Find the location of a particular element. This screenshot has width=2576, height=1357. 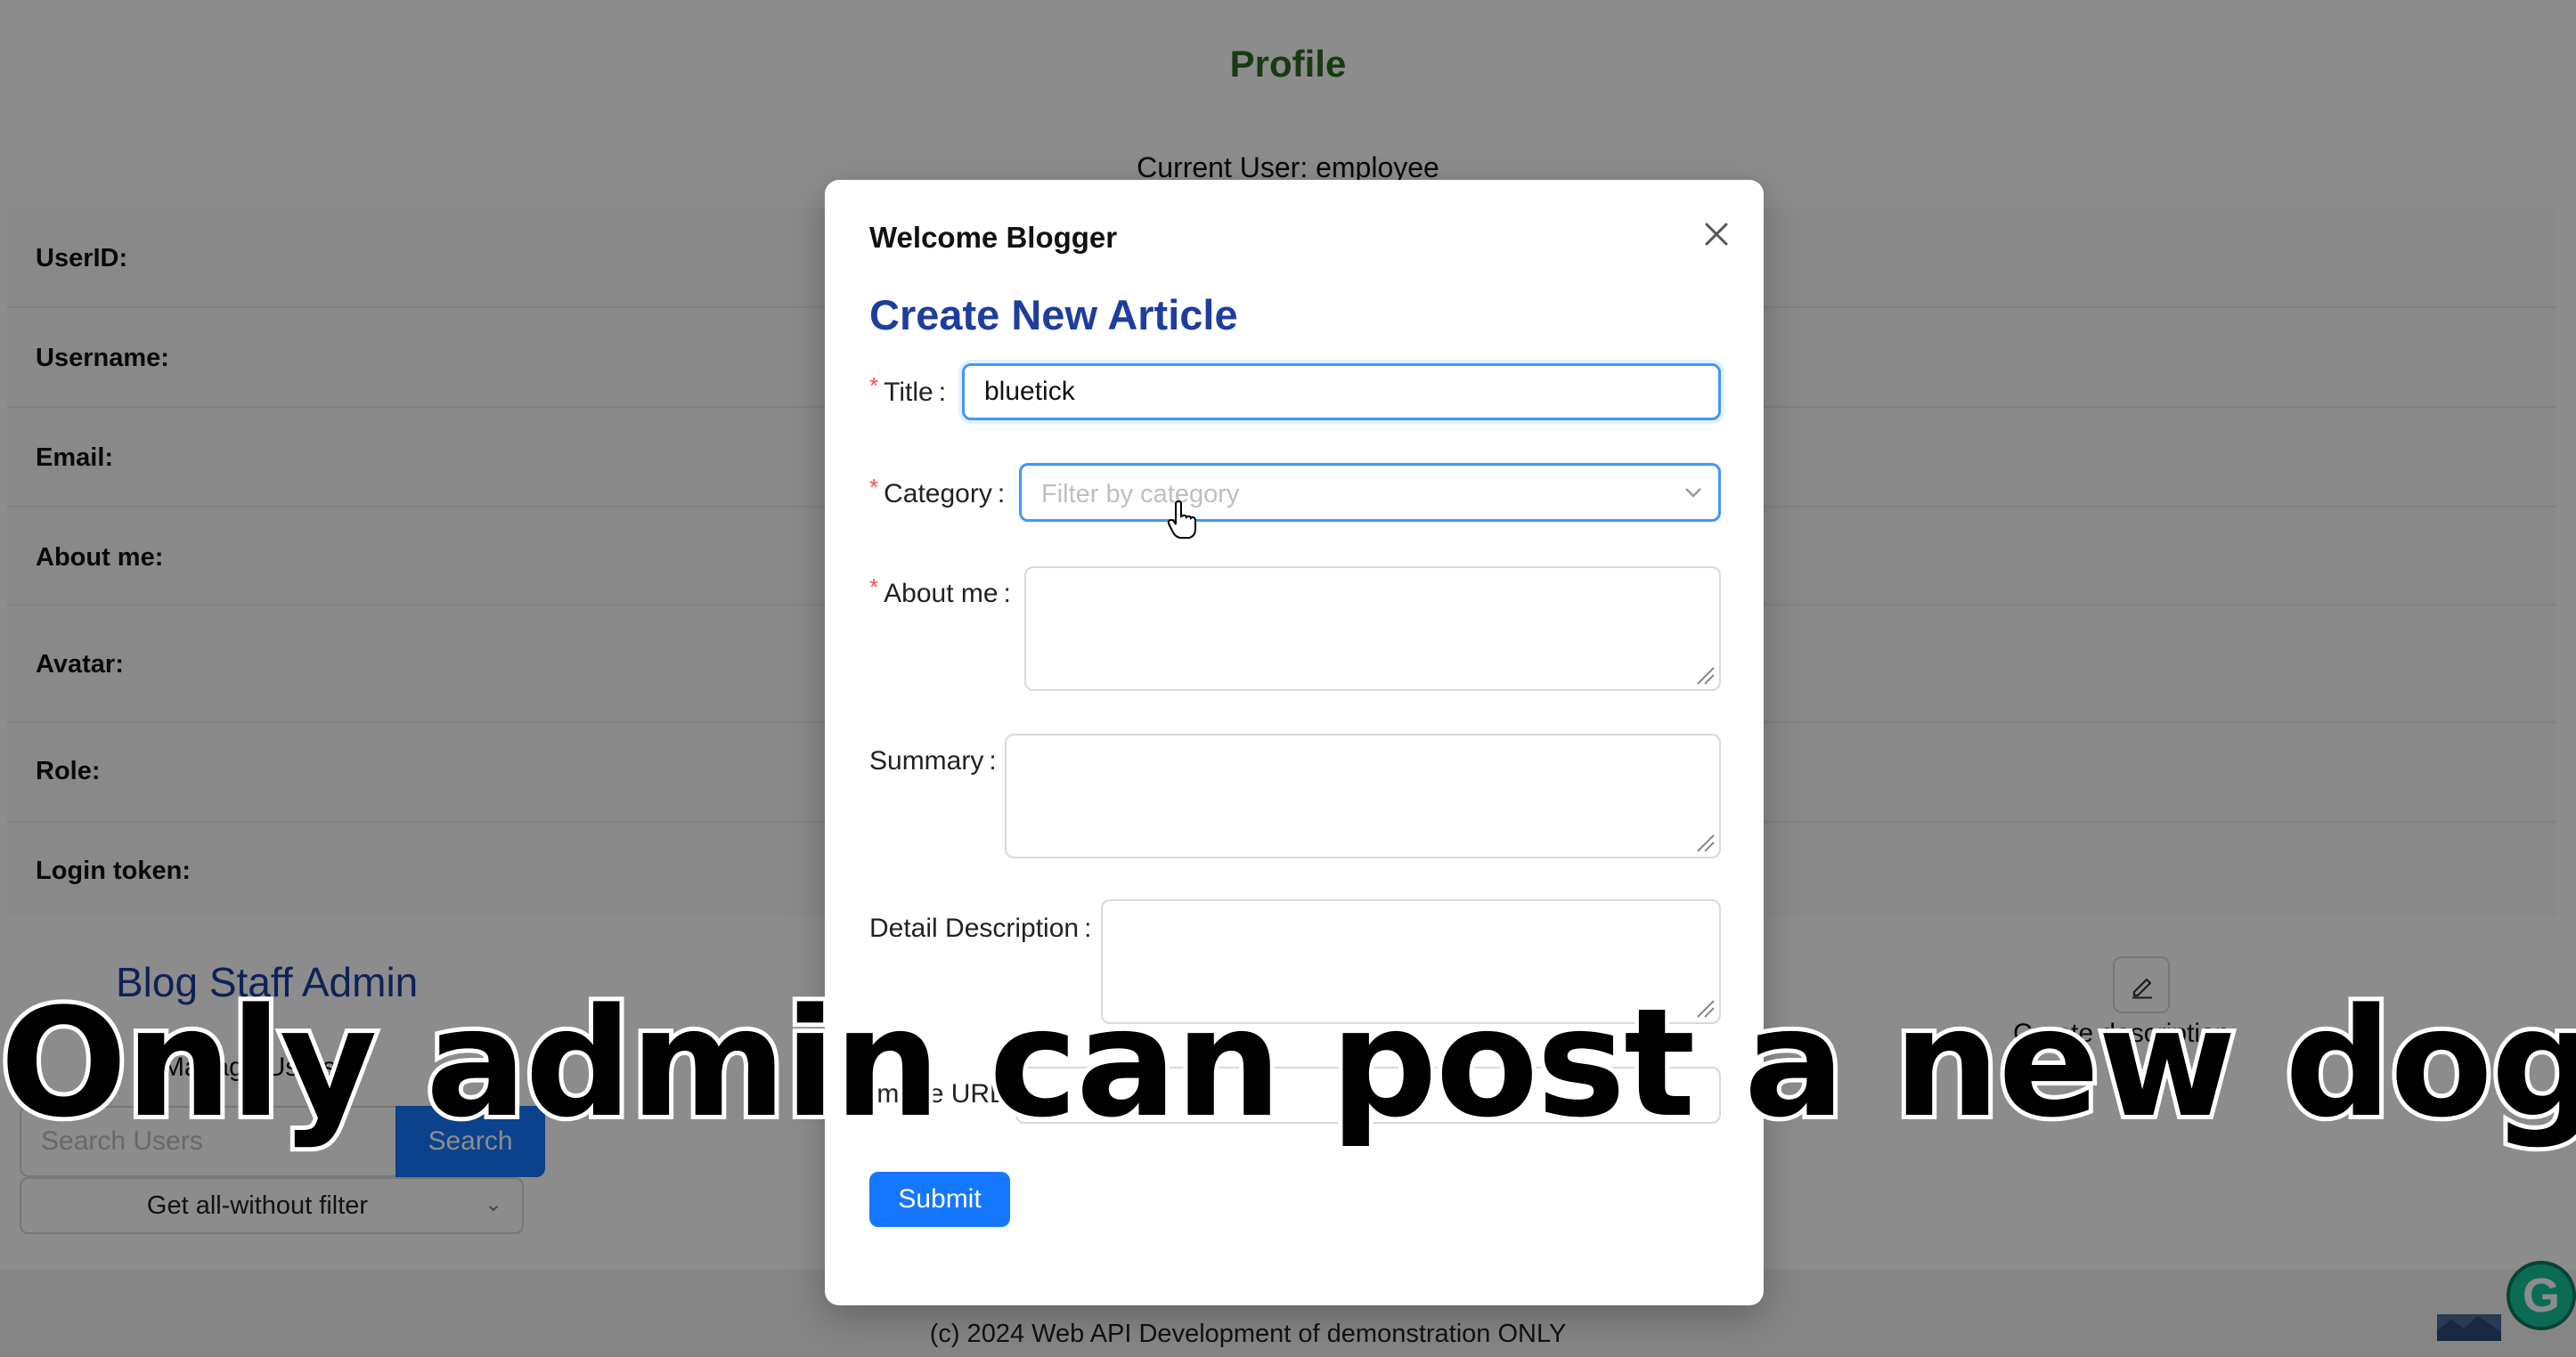

title-input is located at coordinates (1341, 392).